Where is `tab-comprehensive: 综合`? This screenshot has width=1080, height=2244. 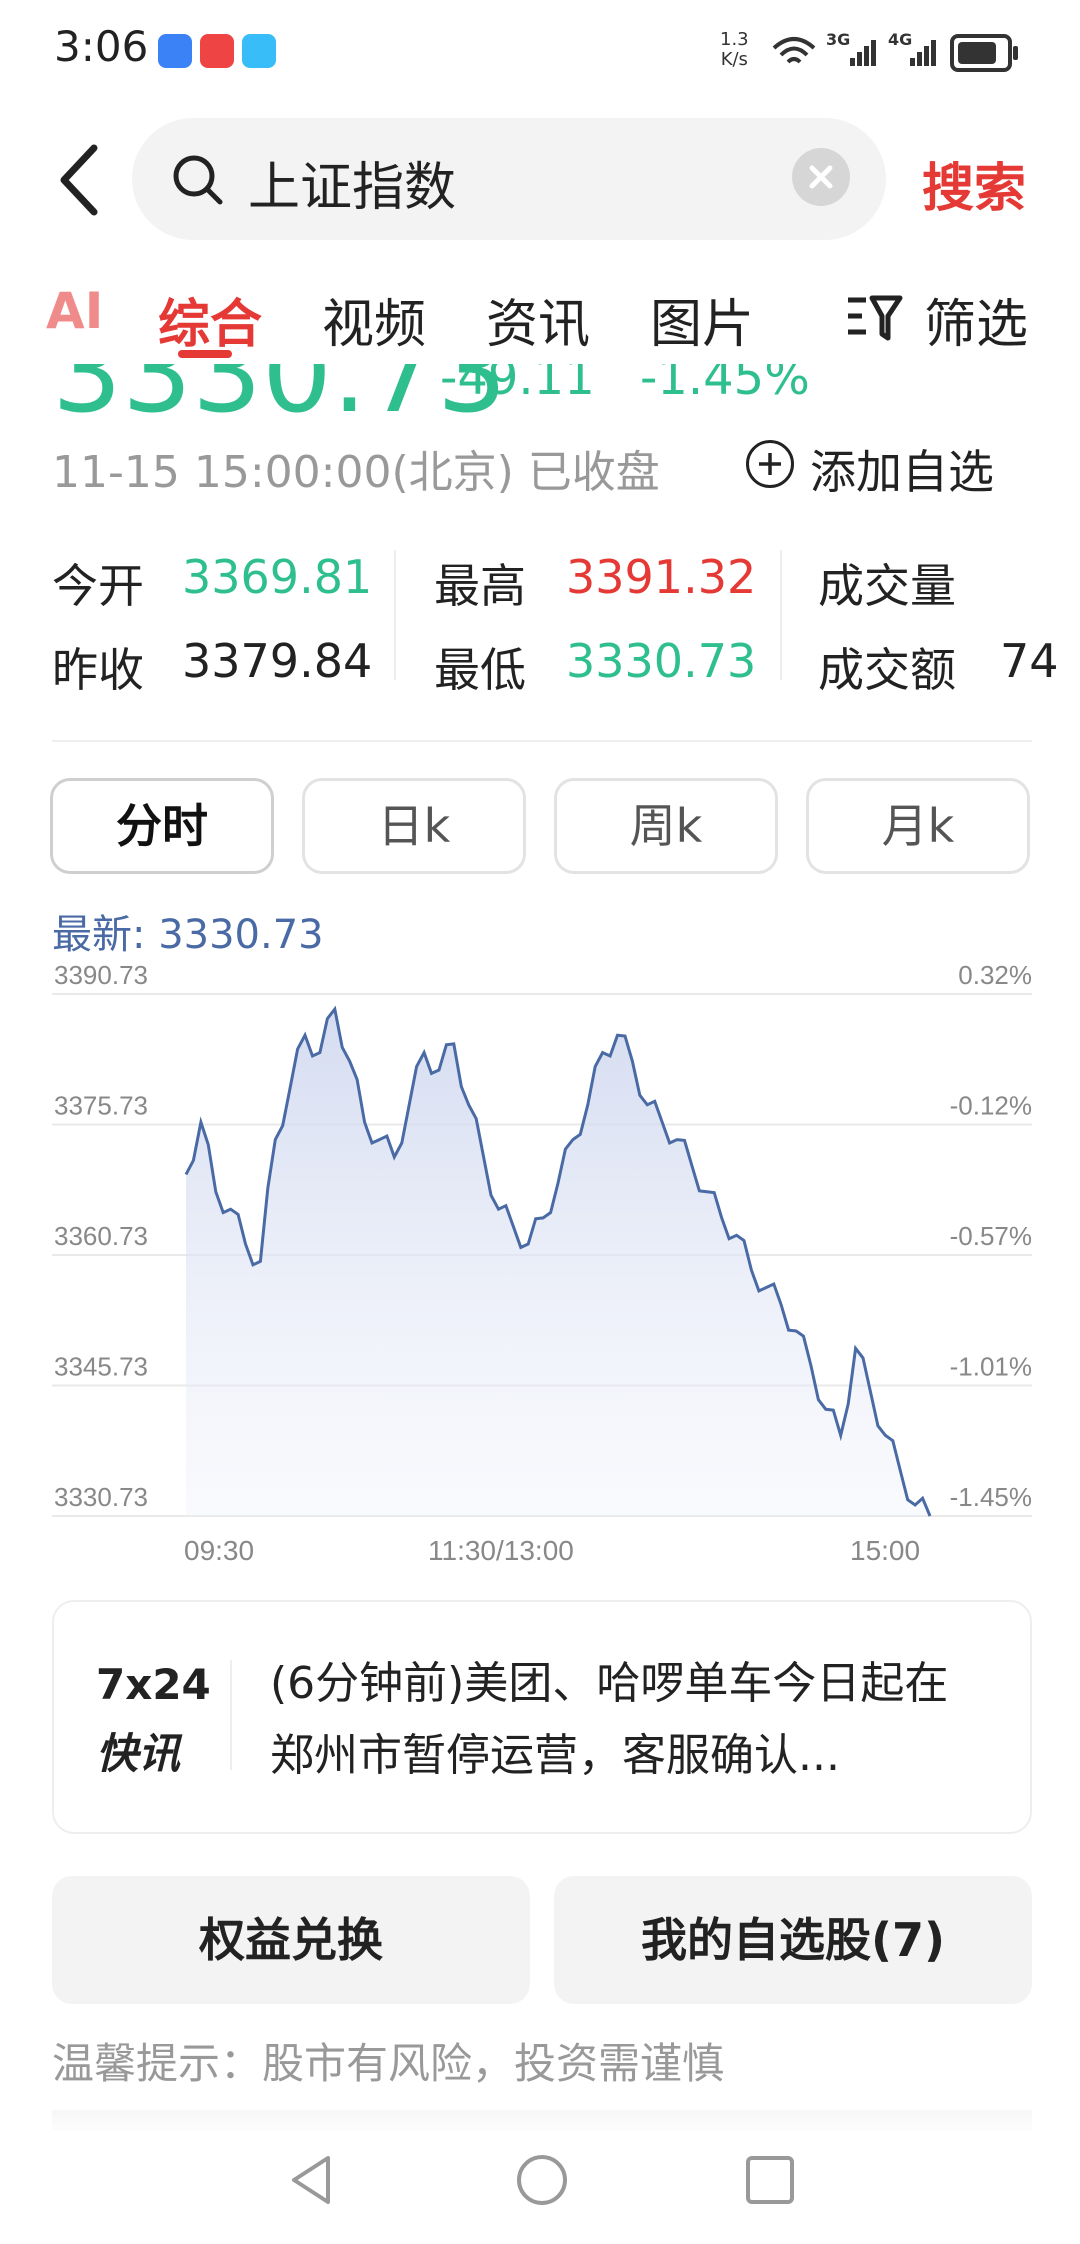
tab-comprehensive: 综合 is located at coordinates (210, 319).